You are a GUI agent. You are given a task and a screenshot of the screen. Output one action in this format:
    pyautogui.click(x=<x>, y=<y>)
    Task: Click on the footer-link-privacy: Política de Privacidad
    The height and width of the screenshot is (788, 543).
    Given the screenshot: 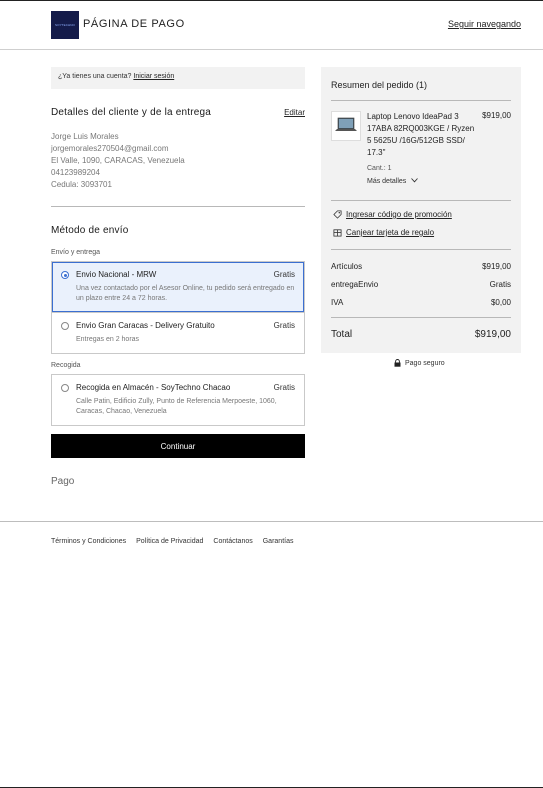 What is the action you would take?
    pyautogui.click(x=169, y=541)
    